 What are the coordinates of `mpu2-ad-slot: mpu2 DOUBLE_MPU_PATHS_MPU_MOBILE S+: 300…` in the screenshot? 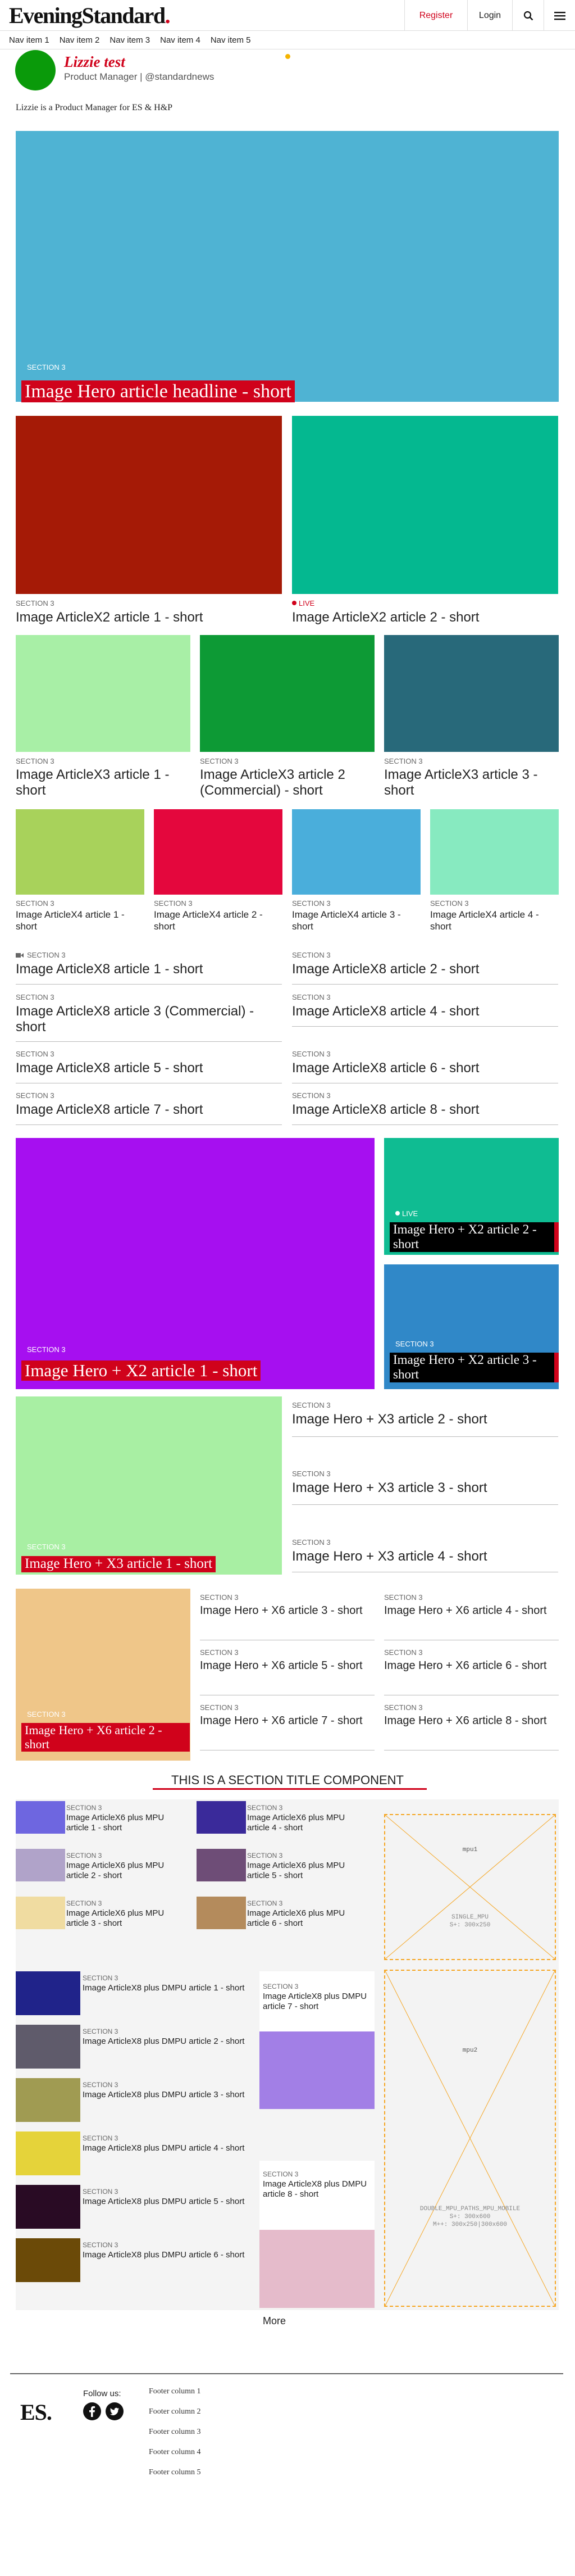 It's located at (470, 2138).